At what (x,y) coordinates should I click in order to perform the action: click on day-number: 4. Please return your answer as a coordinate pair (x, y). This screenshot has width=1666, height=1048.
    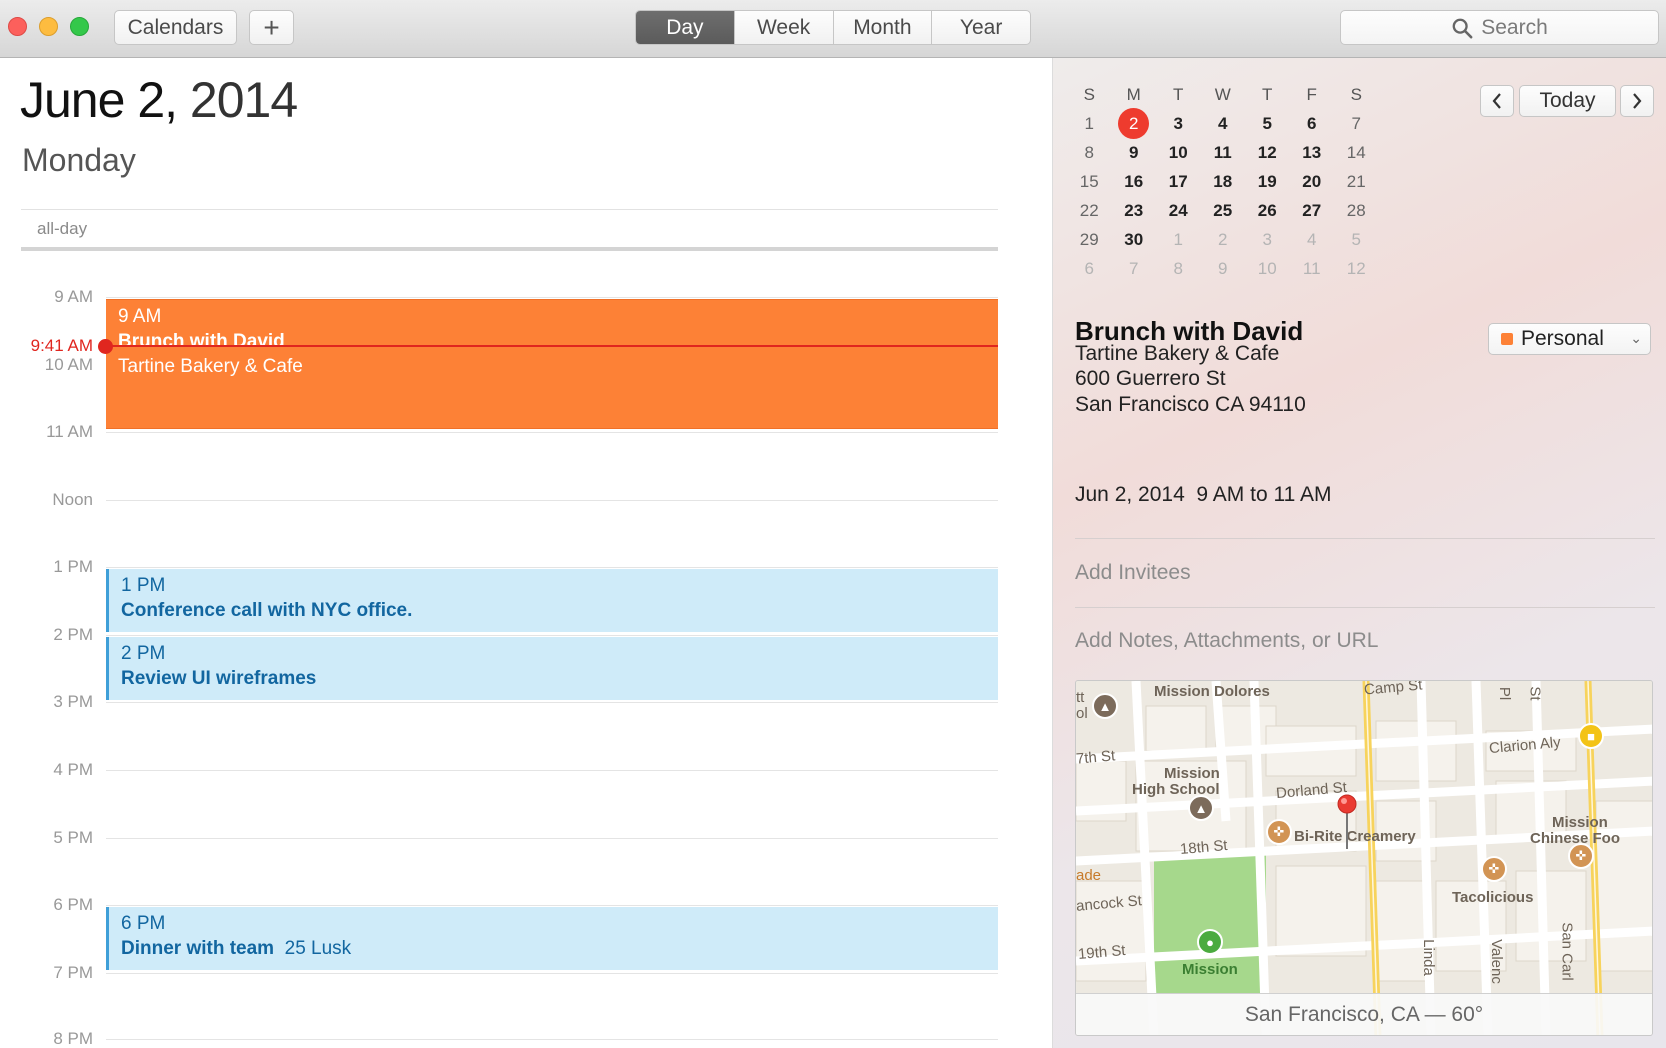
    Looking at the image, I should click on (1312, 239).